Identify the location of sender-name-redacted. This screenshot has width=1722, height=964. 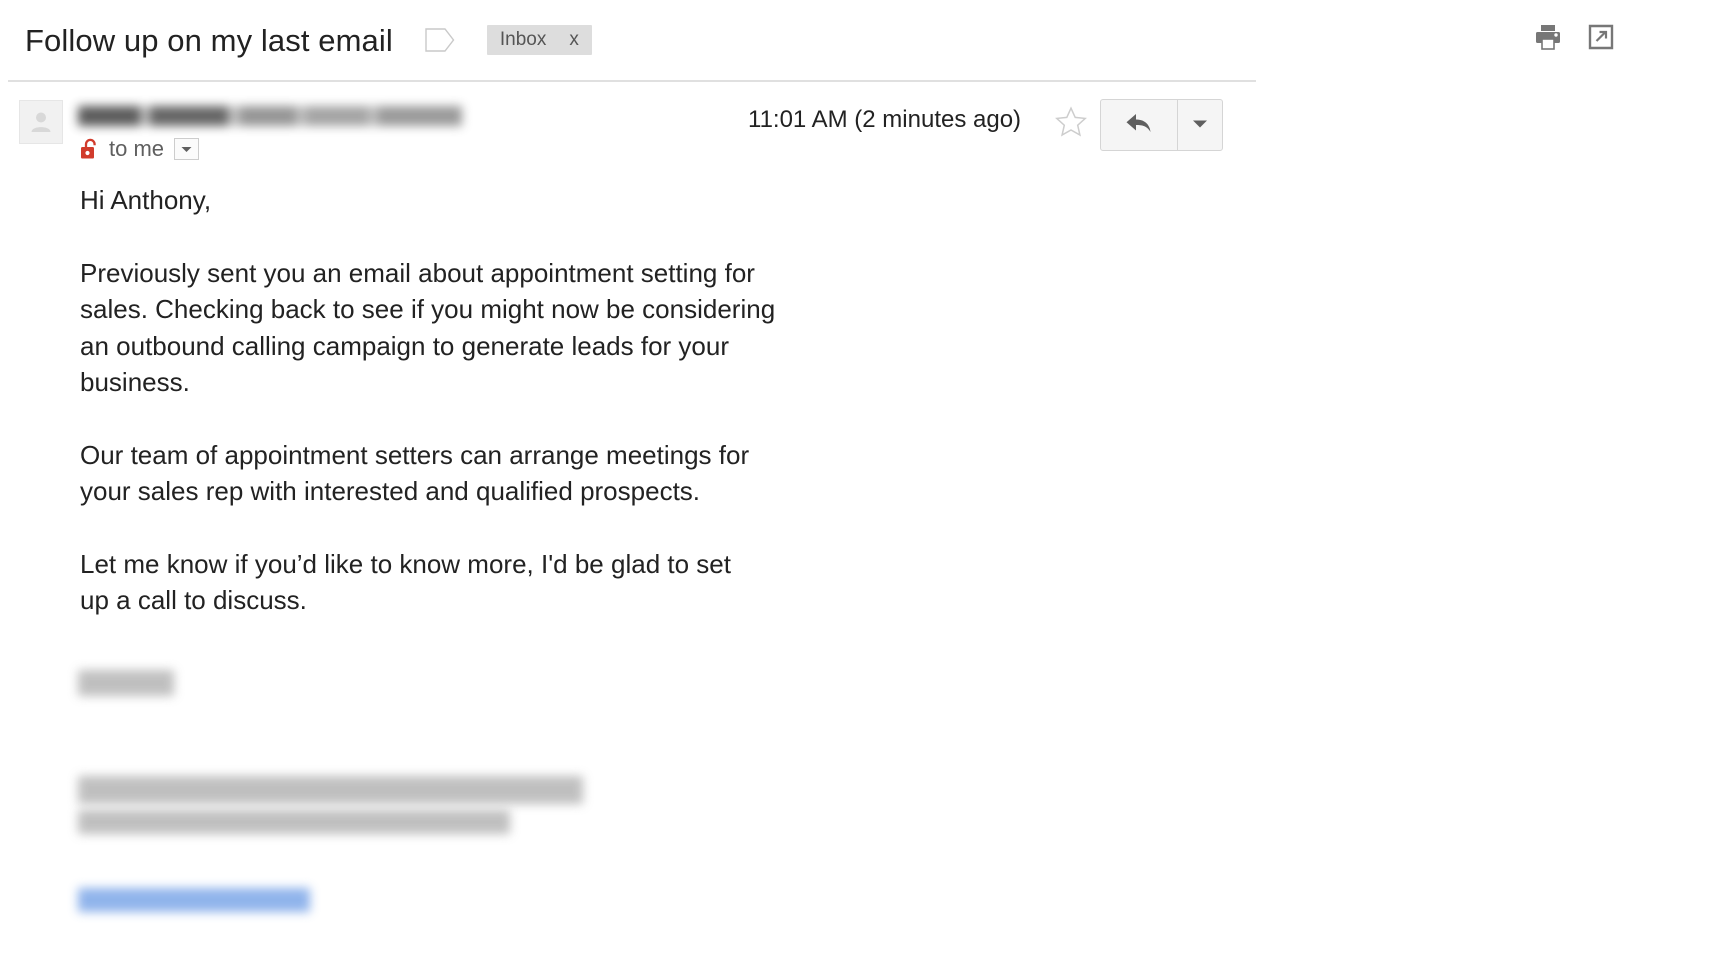
(270, 116).